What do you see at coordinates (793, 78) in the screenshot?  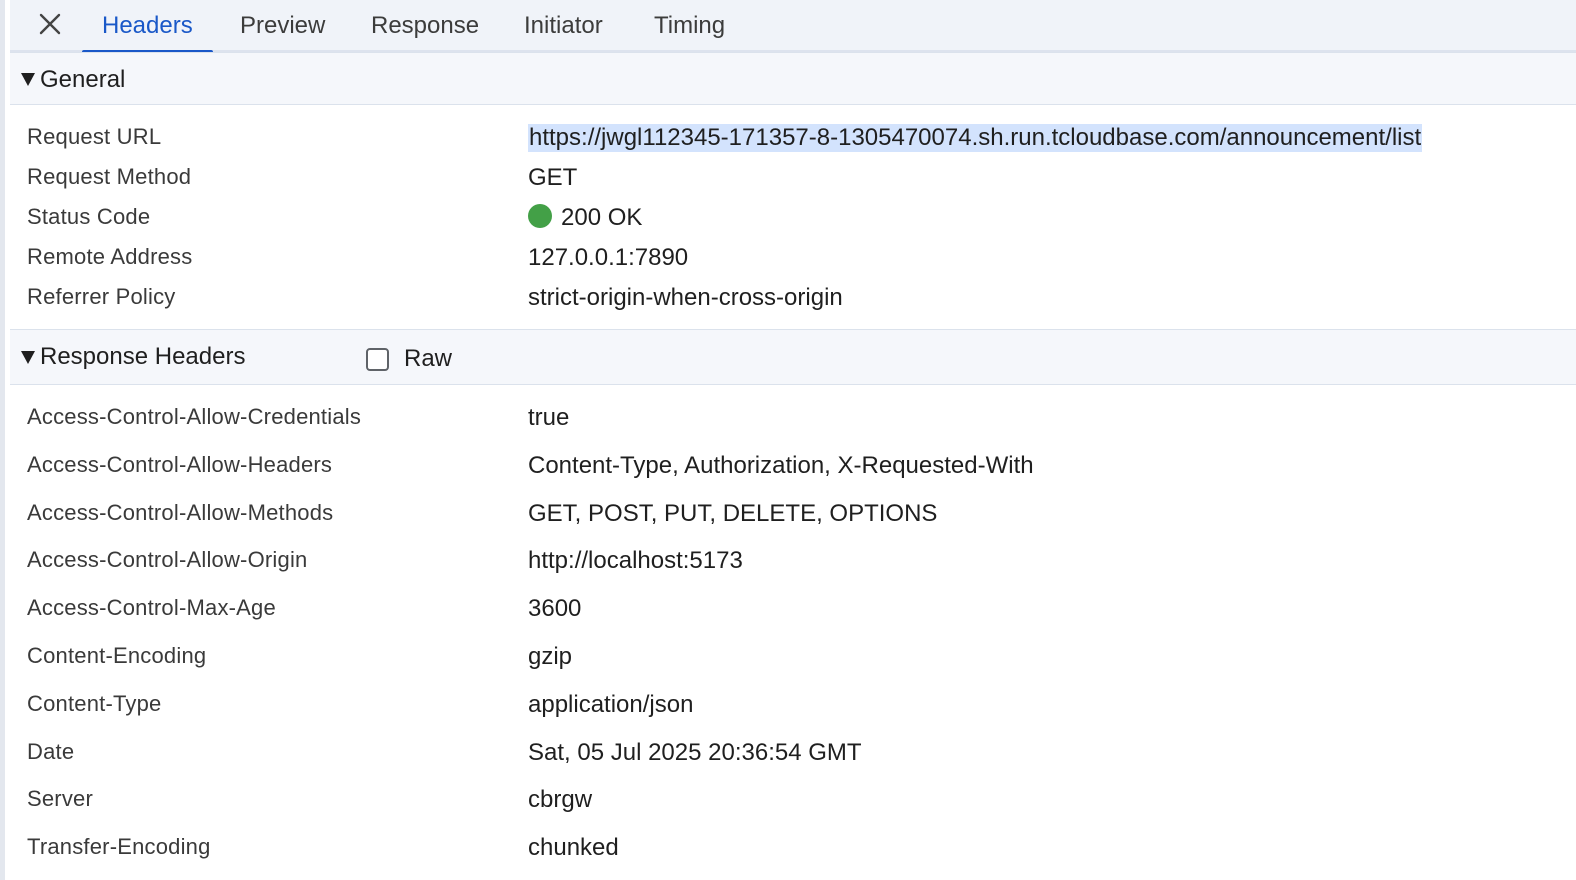 I see `general-section-header: General` at bounding box center [793, 78].